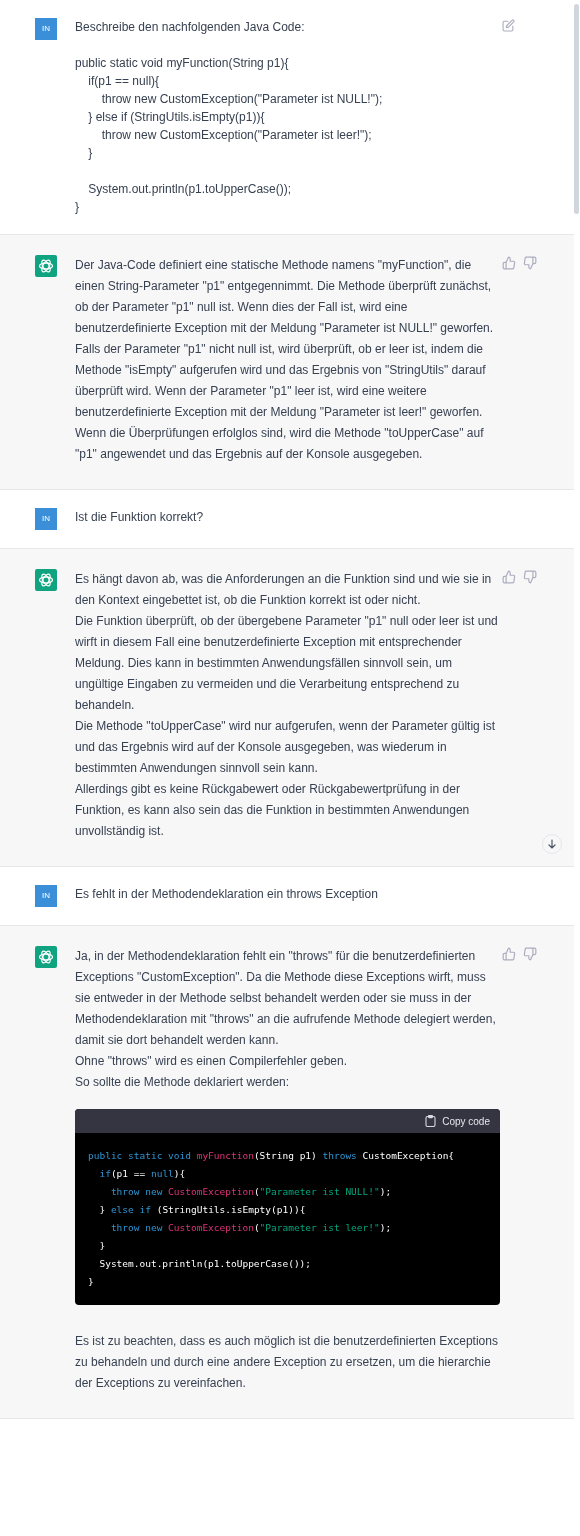  Describe the element at coordinates (202, 1210) in the screenshot. I see `code-line: } else if (StringUtils.isEmpty(p1)){` at that location.